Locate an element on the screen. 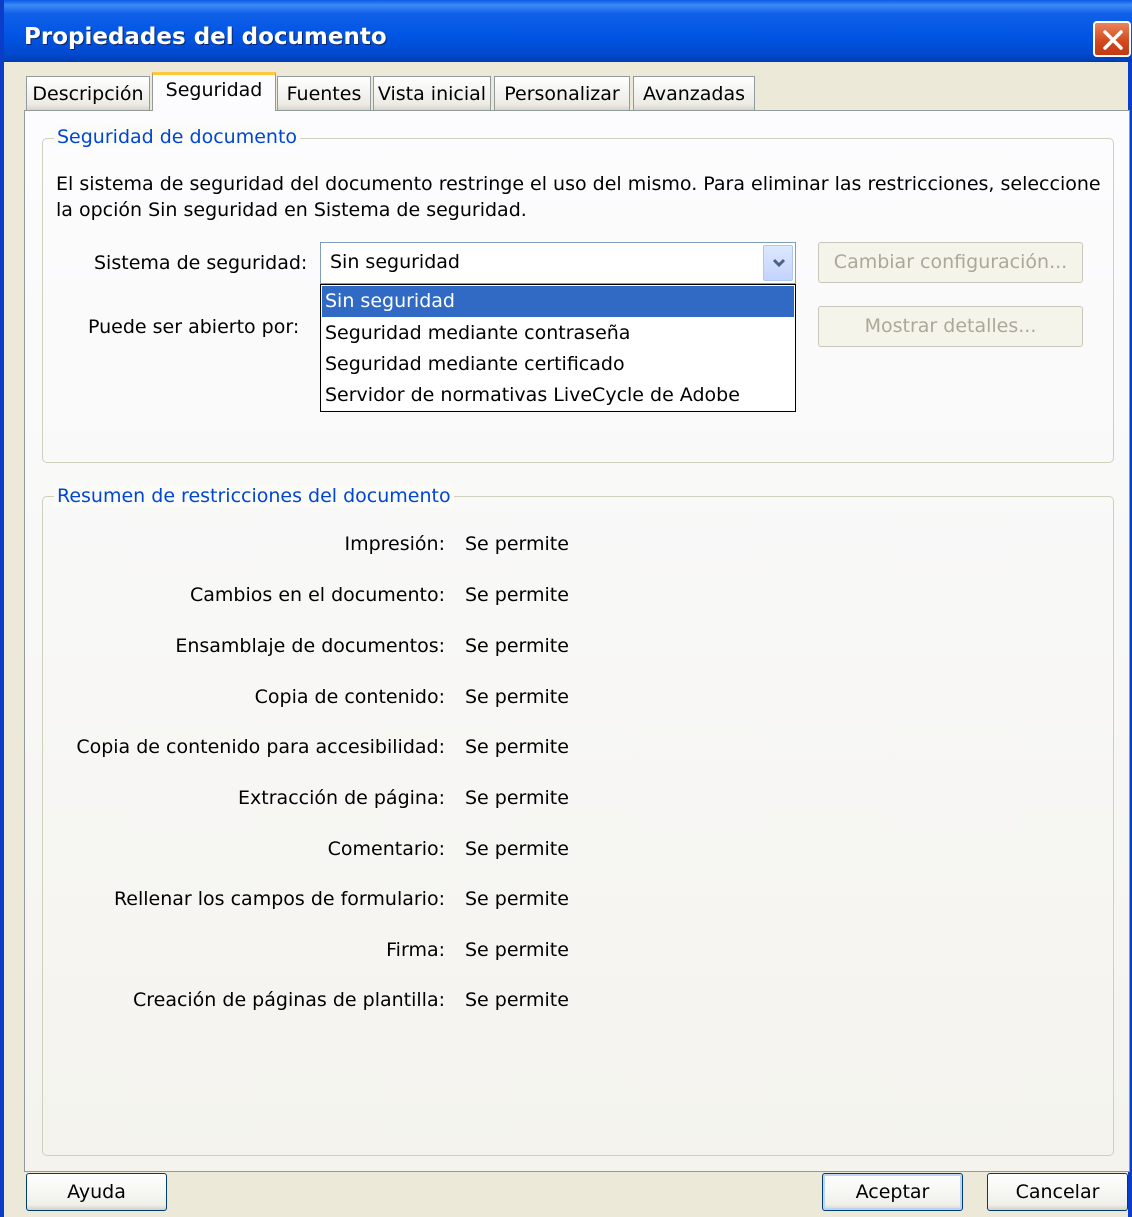 This screenshot has width=1132, height=1217. security-system-label: Sistema de seguridad: is located at coordinates (201, 263).